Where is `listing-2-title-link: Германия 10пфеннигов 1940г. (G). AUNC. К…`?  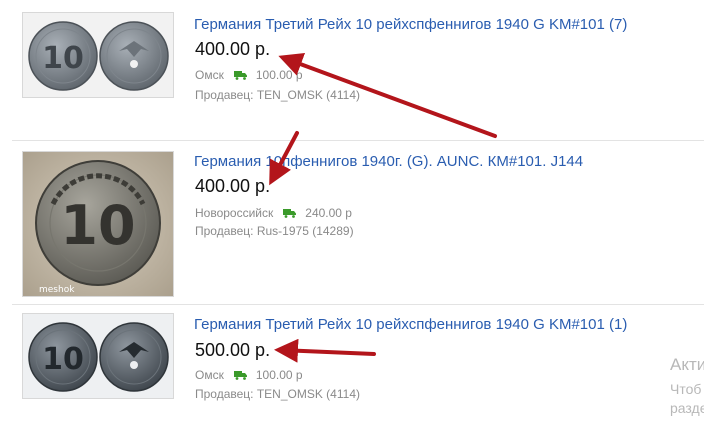
listing-2-title-link: Германия 10пфеннигов 1940г. (G). AUNC. К… is located at coordinates (388, 161).